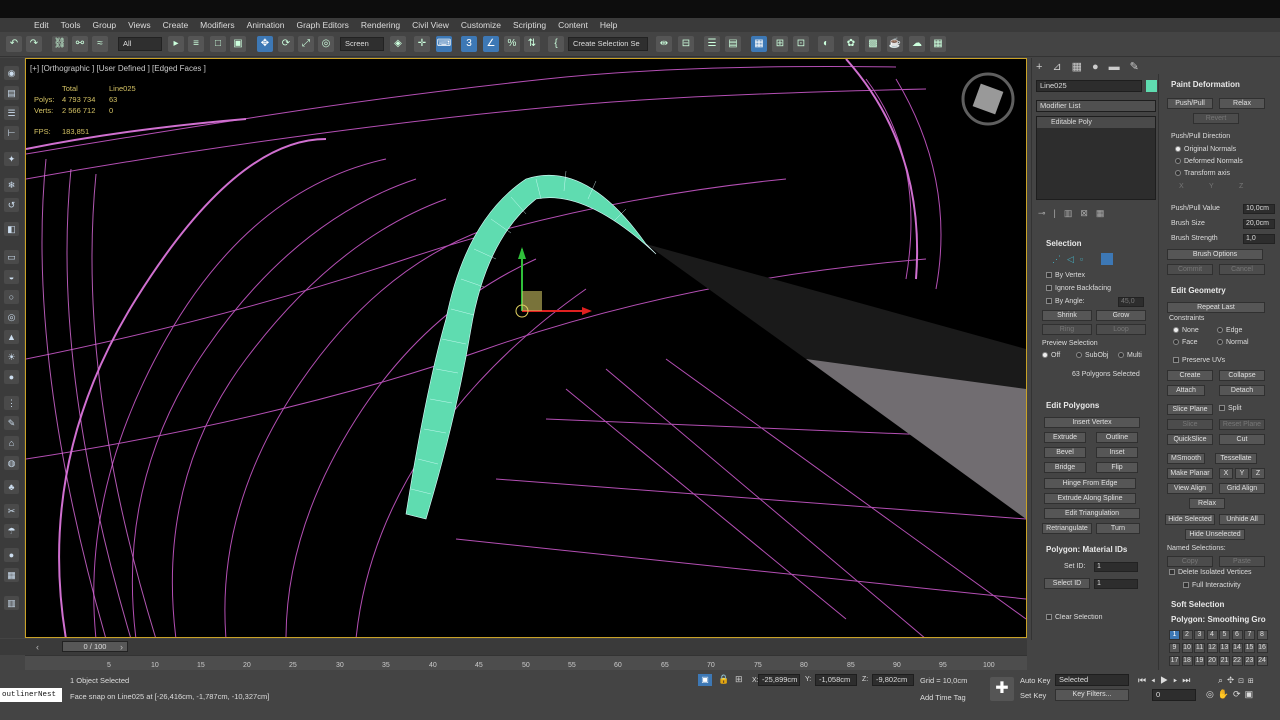  I want to click on key-mode-dropdown: Selected, so click(1092, 680).